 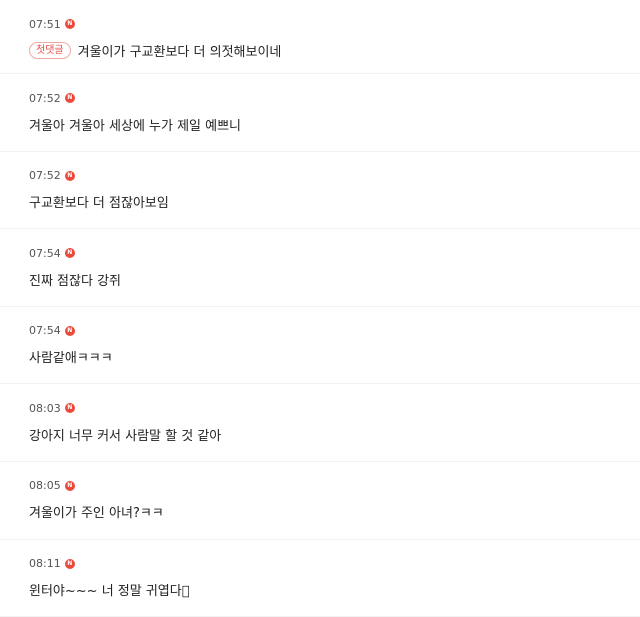 What do you see at coordinates (320, 578) in the screenshot?
I see `comment-item: 08:11 N 윈터야~~~ 너 정말 귀엽다􀀀` at bounding box center [320, 578].